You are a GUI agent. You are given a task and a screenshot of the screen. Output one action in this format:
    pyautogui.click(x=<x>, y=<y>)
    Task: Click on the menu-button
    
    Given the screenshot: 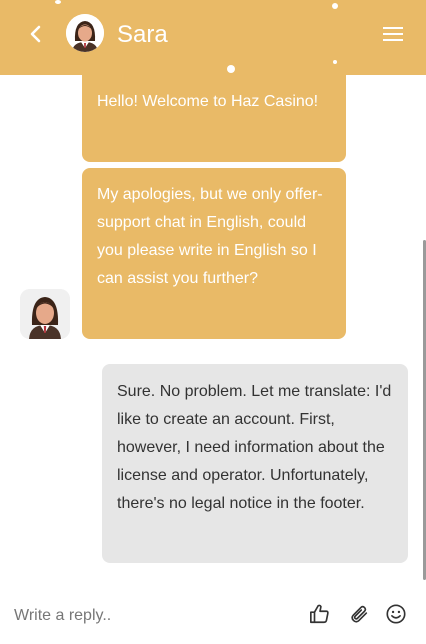 What is the action you would take?
    pyautogui.click(x=393, y=34)
    